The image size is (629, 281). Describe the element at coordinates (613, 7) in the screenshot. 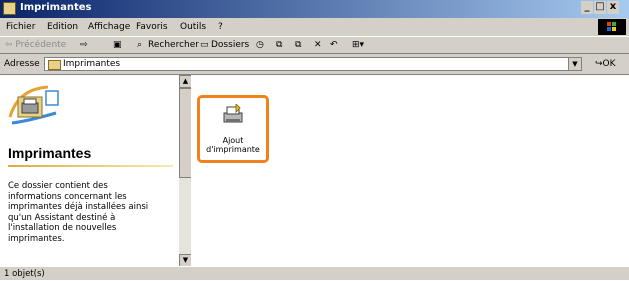

I see `close-button: x` at that location.